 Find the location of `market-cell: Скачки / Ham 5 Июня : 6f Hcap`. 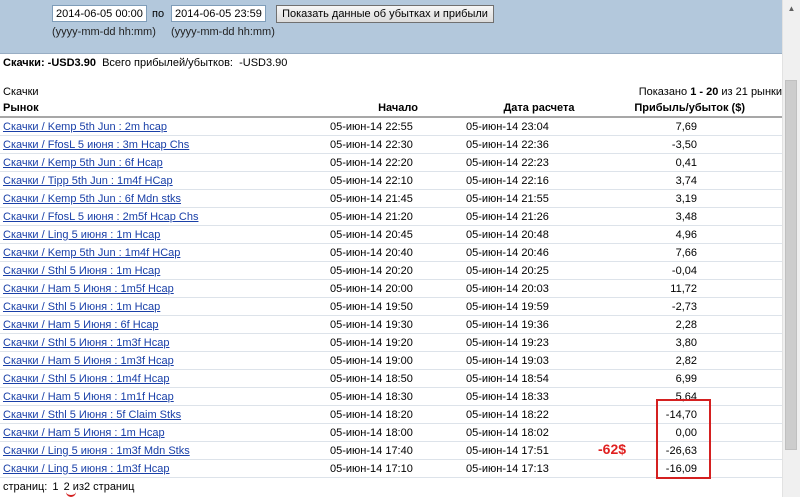

market-cell: Скачки / Ham 5 Июня : 6f Hcap is located at coordinates (165, 324).